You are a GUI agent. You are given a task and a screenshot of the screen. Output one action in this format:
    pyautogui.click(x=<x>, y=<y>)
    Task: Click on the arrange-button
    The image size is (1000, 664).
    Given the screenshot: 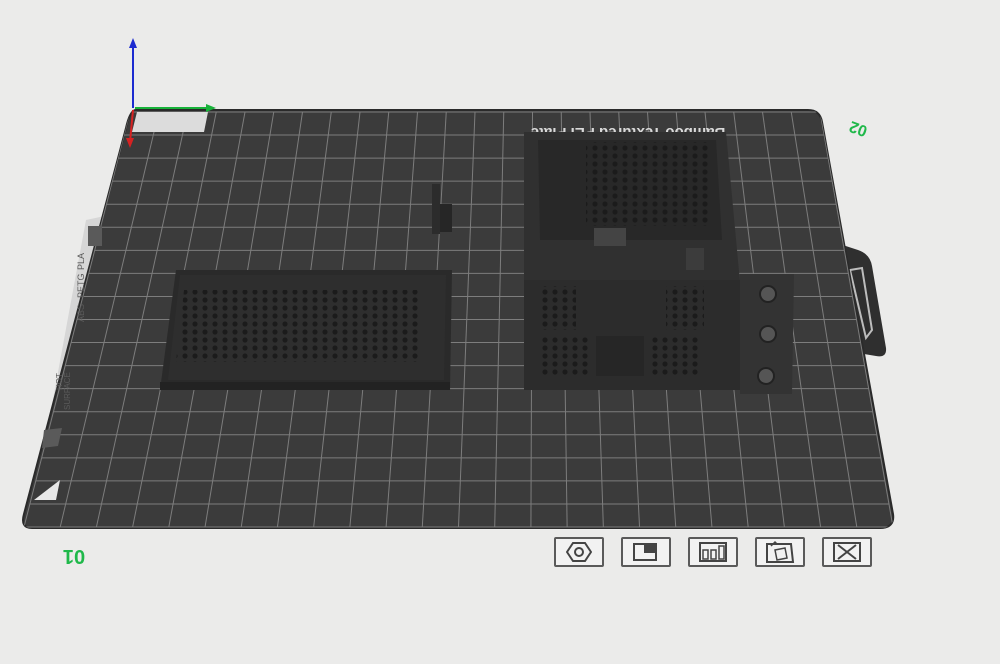 What is the action you would take?
    pyautogui.click(x=646, y=552)
    